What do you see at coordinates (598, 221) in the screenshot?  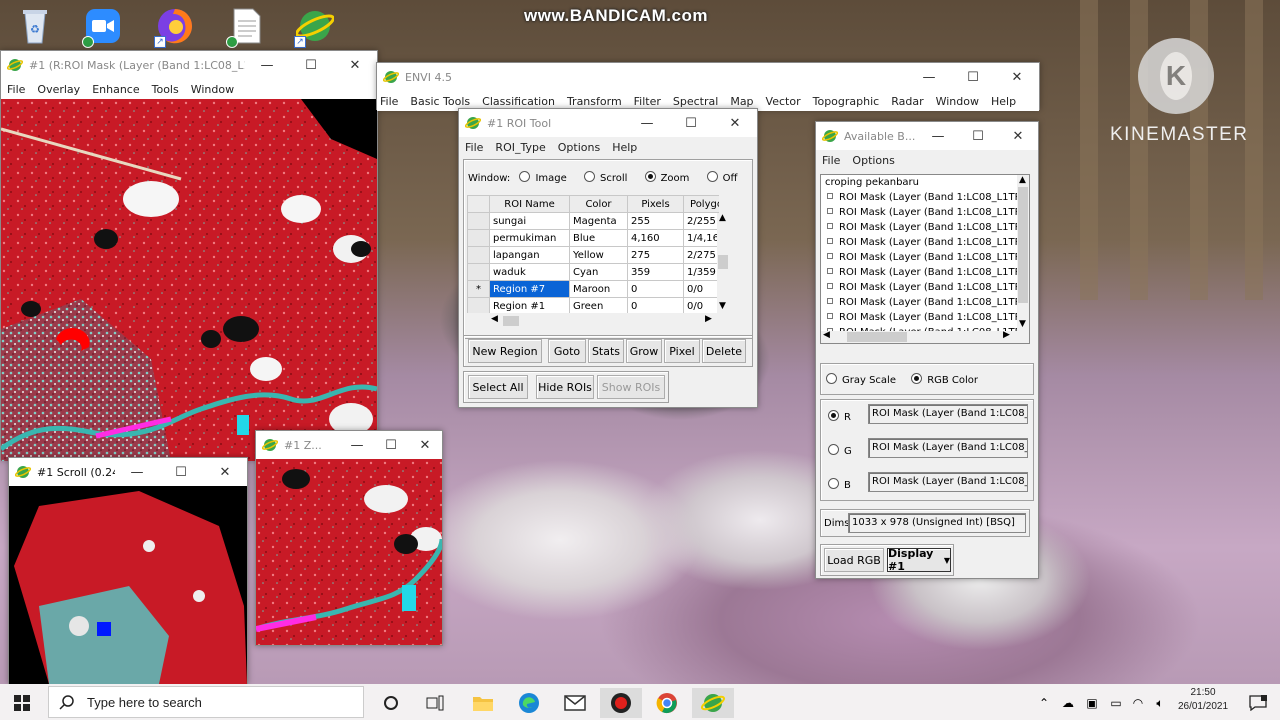 I see `roi-color-cell: Magenta` at bounding box center [598, 221].